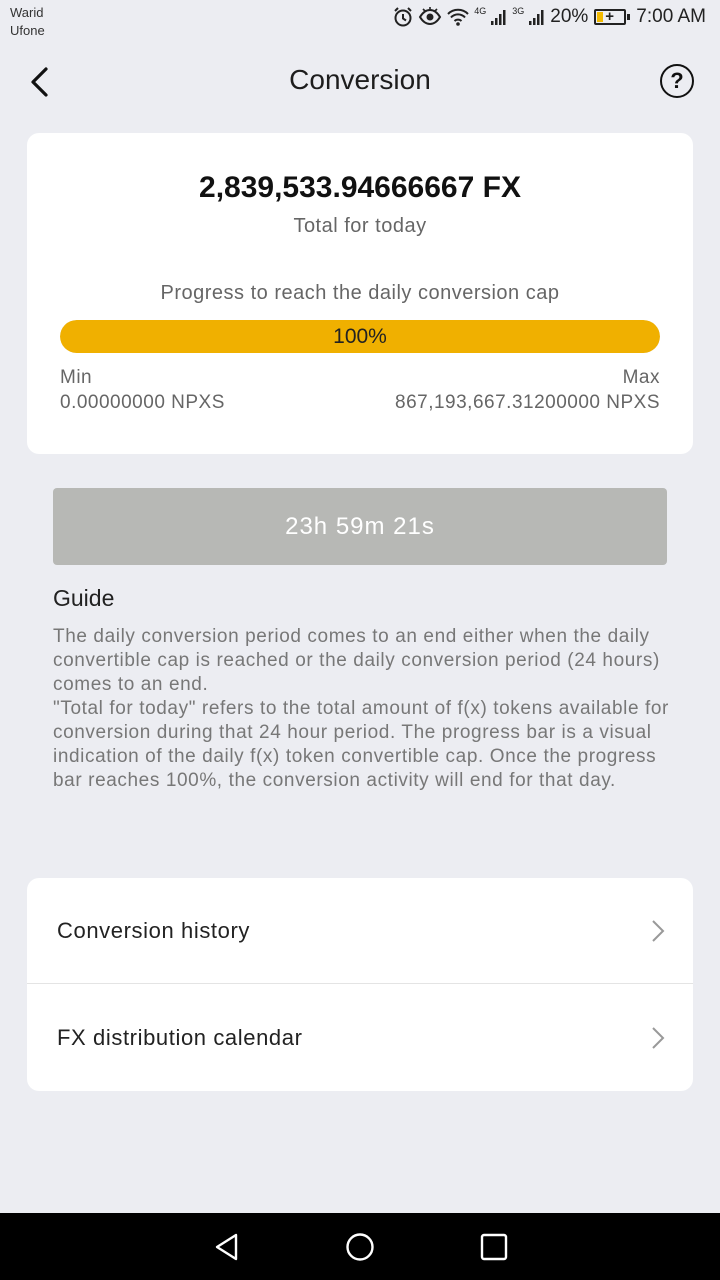 The image size is (720, 1280). I want to click on alarm-icon, so click(403, 17).